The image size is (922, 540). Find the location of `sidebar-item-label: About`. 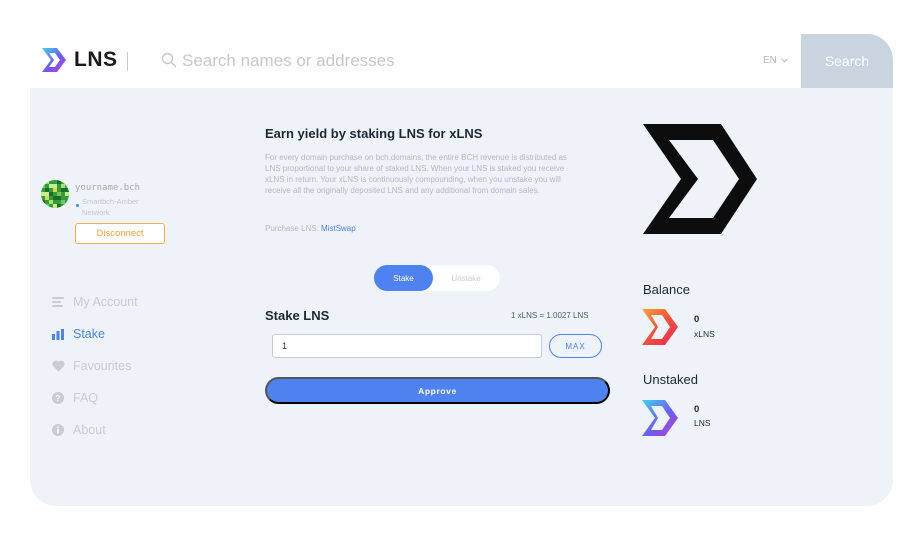

sidebar-item-label: About is located at coordinates (89, 430).